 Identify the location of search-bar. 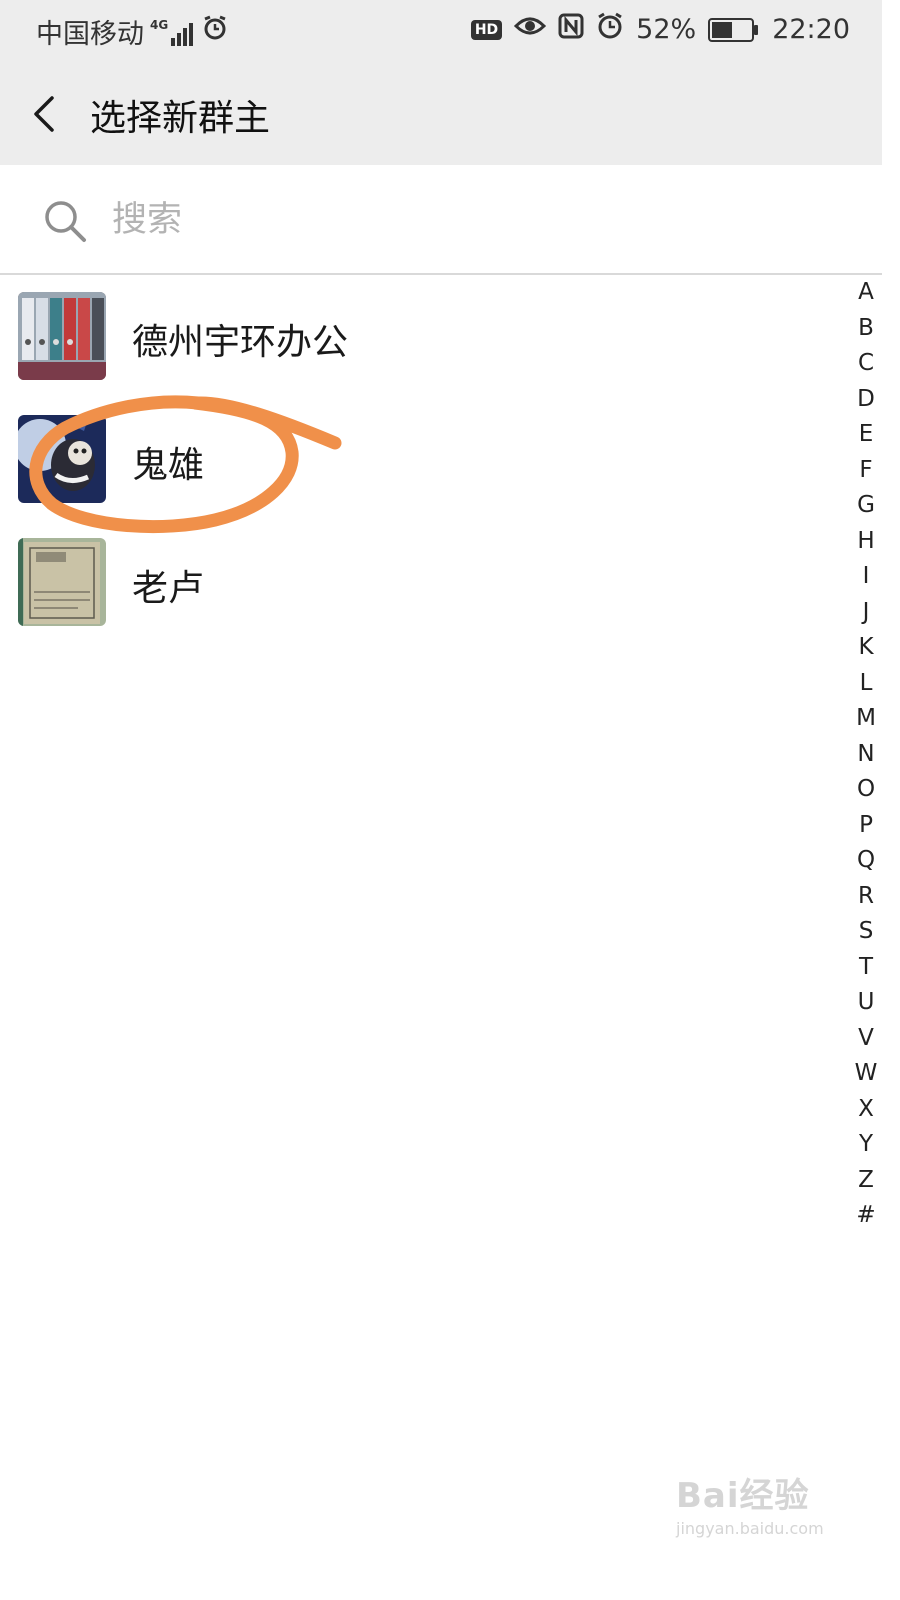
(441, 220).